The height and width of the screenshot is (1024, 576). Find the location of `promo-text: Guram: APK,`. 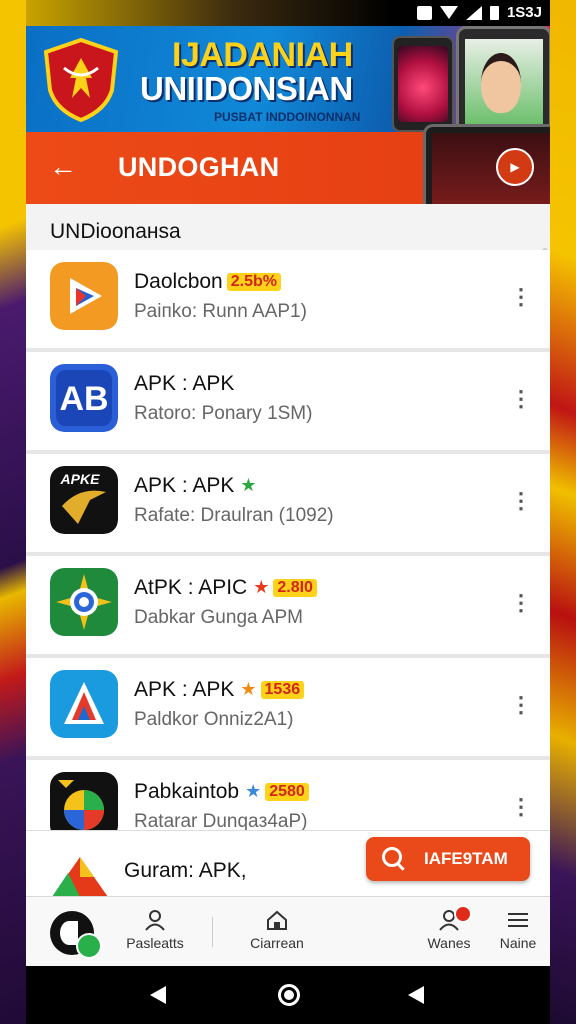

promo-text: Guram: APK, is located at coordinates (185, 870).